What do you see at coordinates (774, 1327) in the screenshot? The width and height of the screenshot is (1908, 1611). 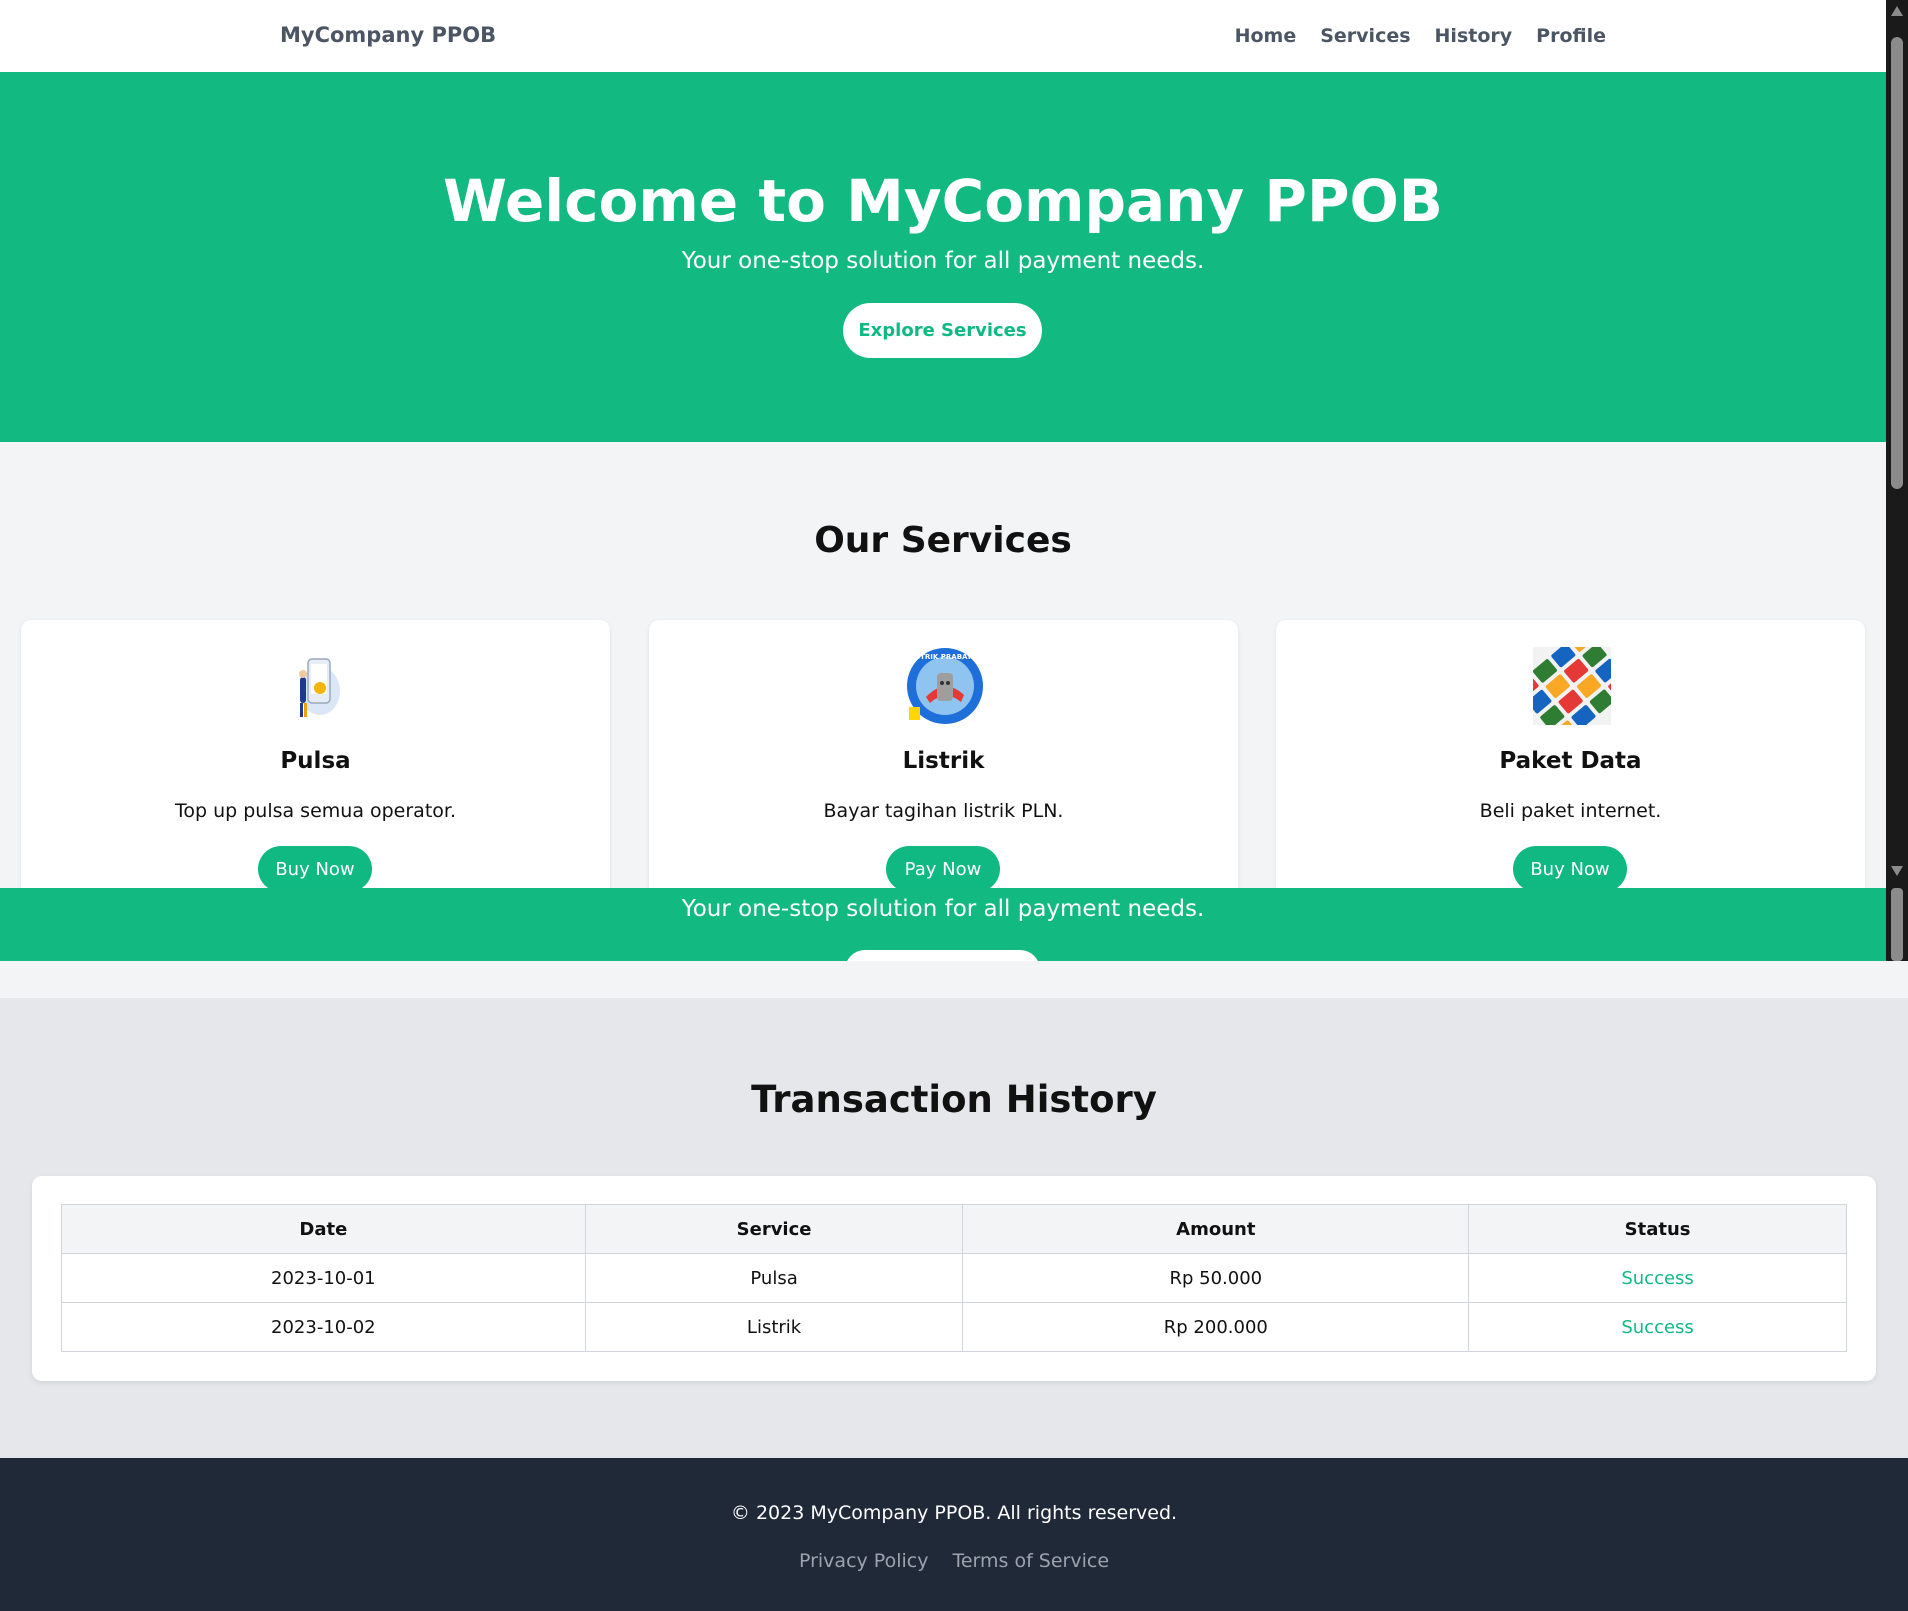 I see `cell-service: Listrik` at bounding box center [774, 1327].